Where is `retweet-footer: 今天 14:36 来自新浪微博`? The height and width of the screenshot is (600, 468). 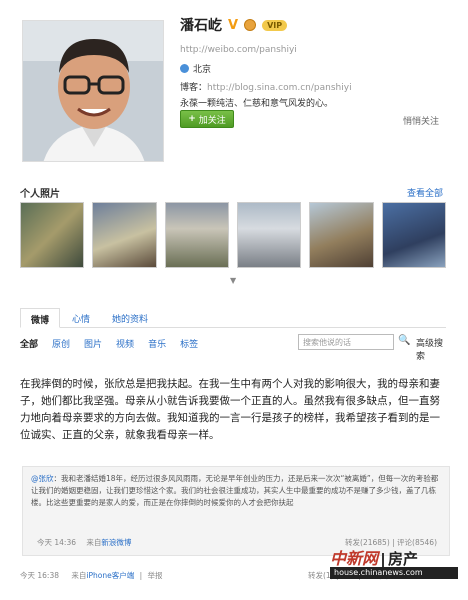 retweet-footer: 今天 14:36 来自新浪微博 is located at coordinates (84, 542).